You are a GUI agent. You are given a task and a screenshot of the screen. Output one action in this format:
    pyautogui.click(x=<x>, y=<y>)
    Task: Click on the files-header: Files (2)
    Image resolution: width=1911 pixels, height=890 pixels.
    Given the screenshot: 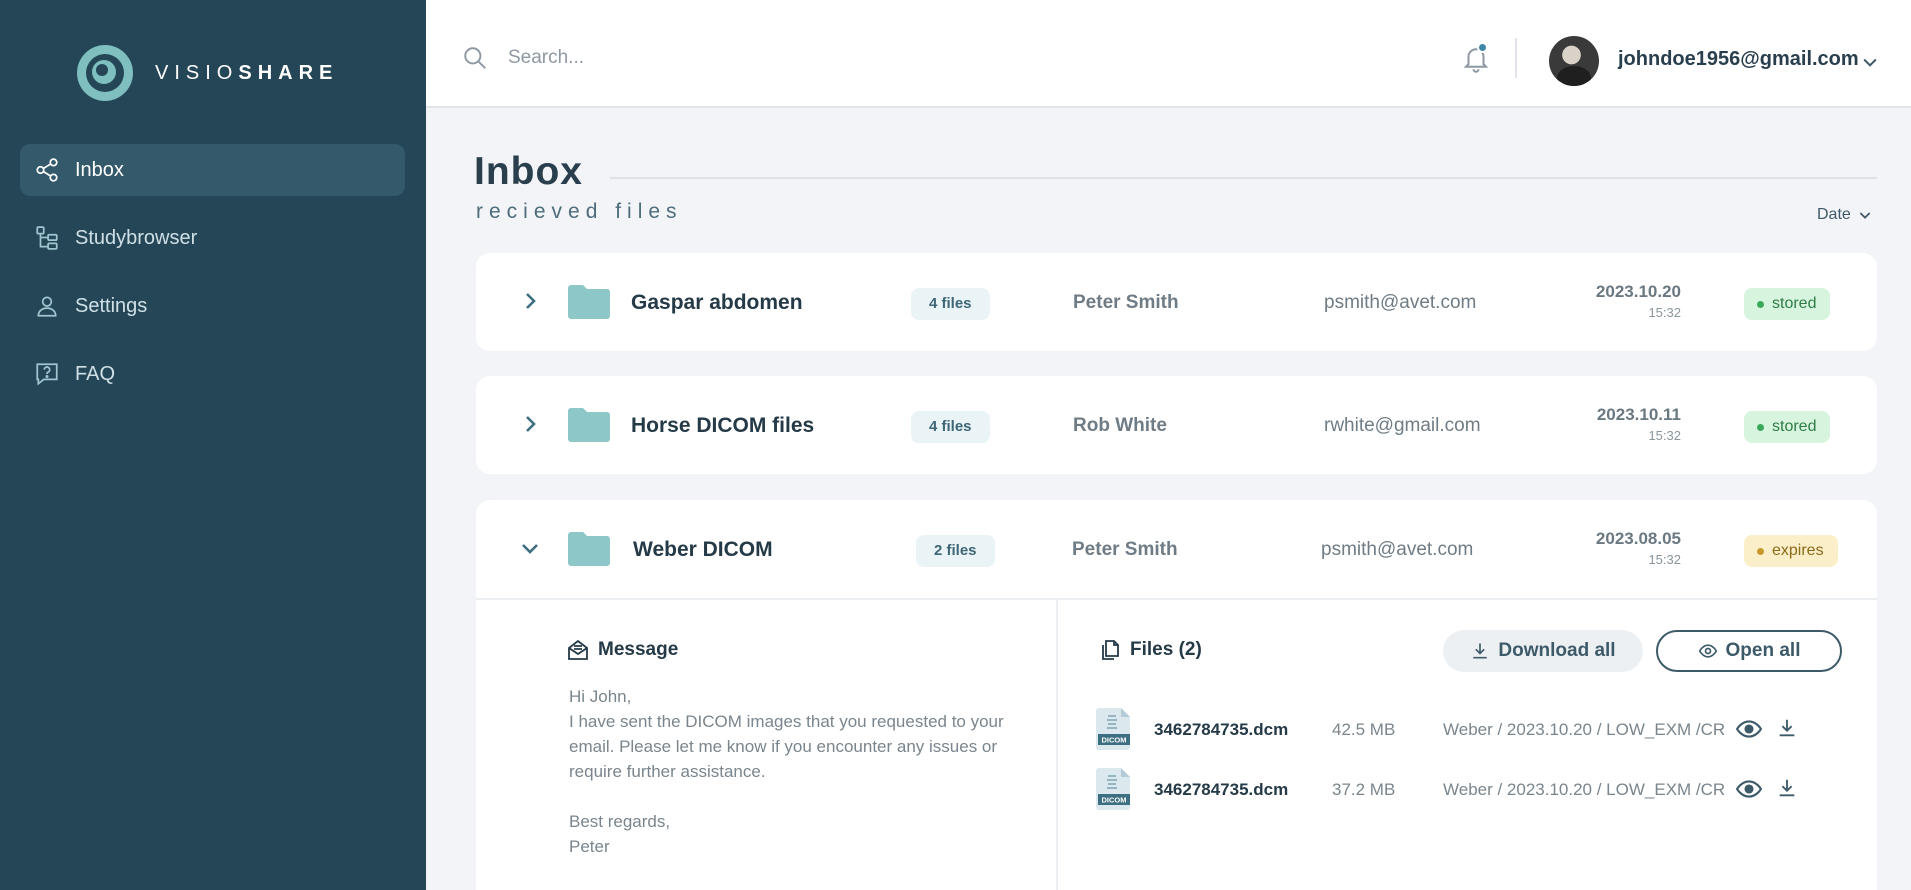 What is the action you would take?
    pyautogui.click(x=1150, y=650)
    